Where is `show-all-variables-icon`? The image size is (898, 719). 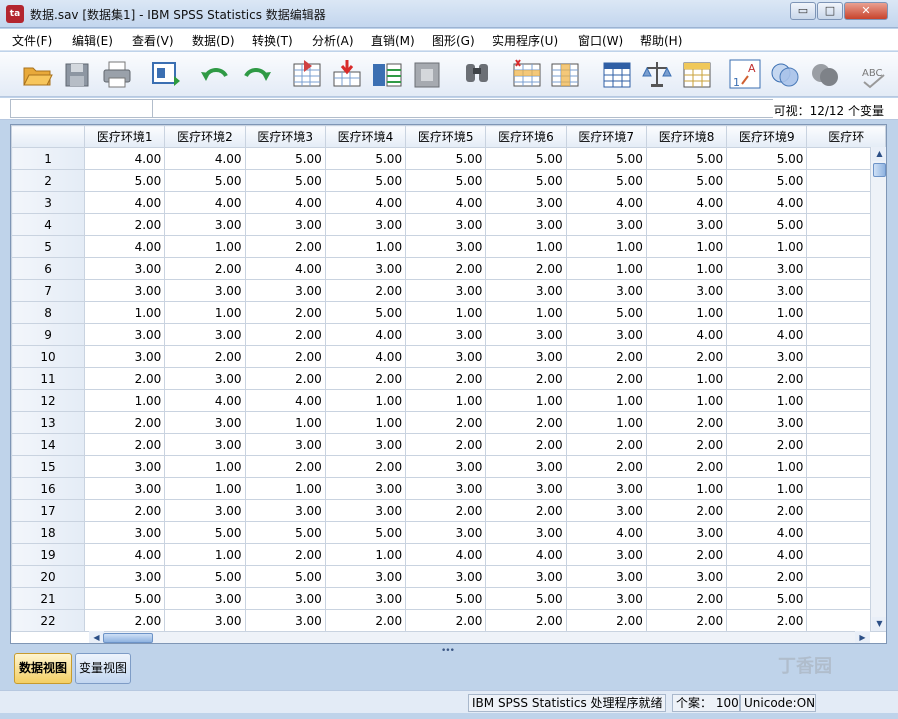 show-all-variables-icon is located at coordinates (825, 74).